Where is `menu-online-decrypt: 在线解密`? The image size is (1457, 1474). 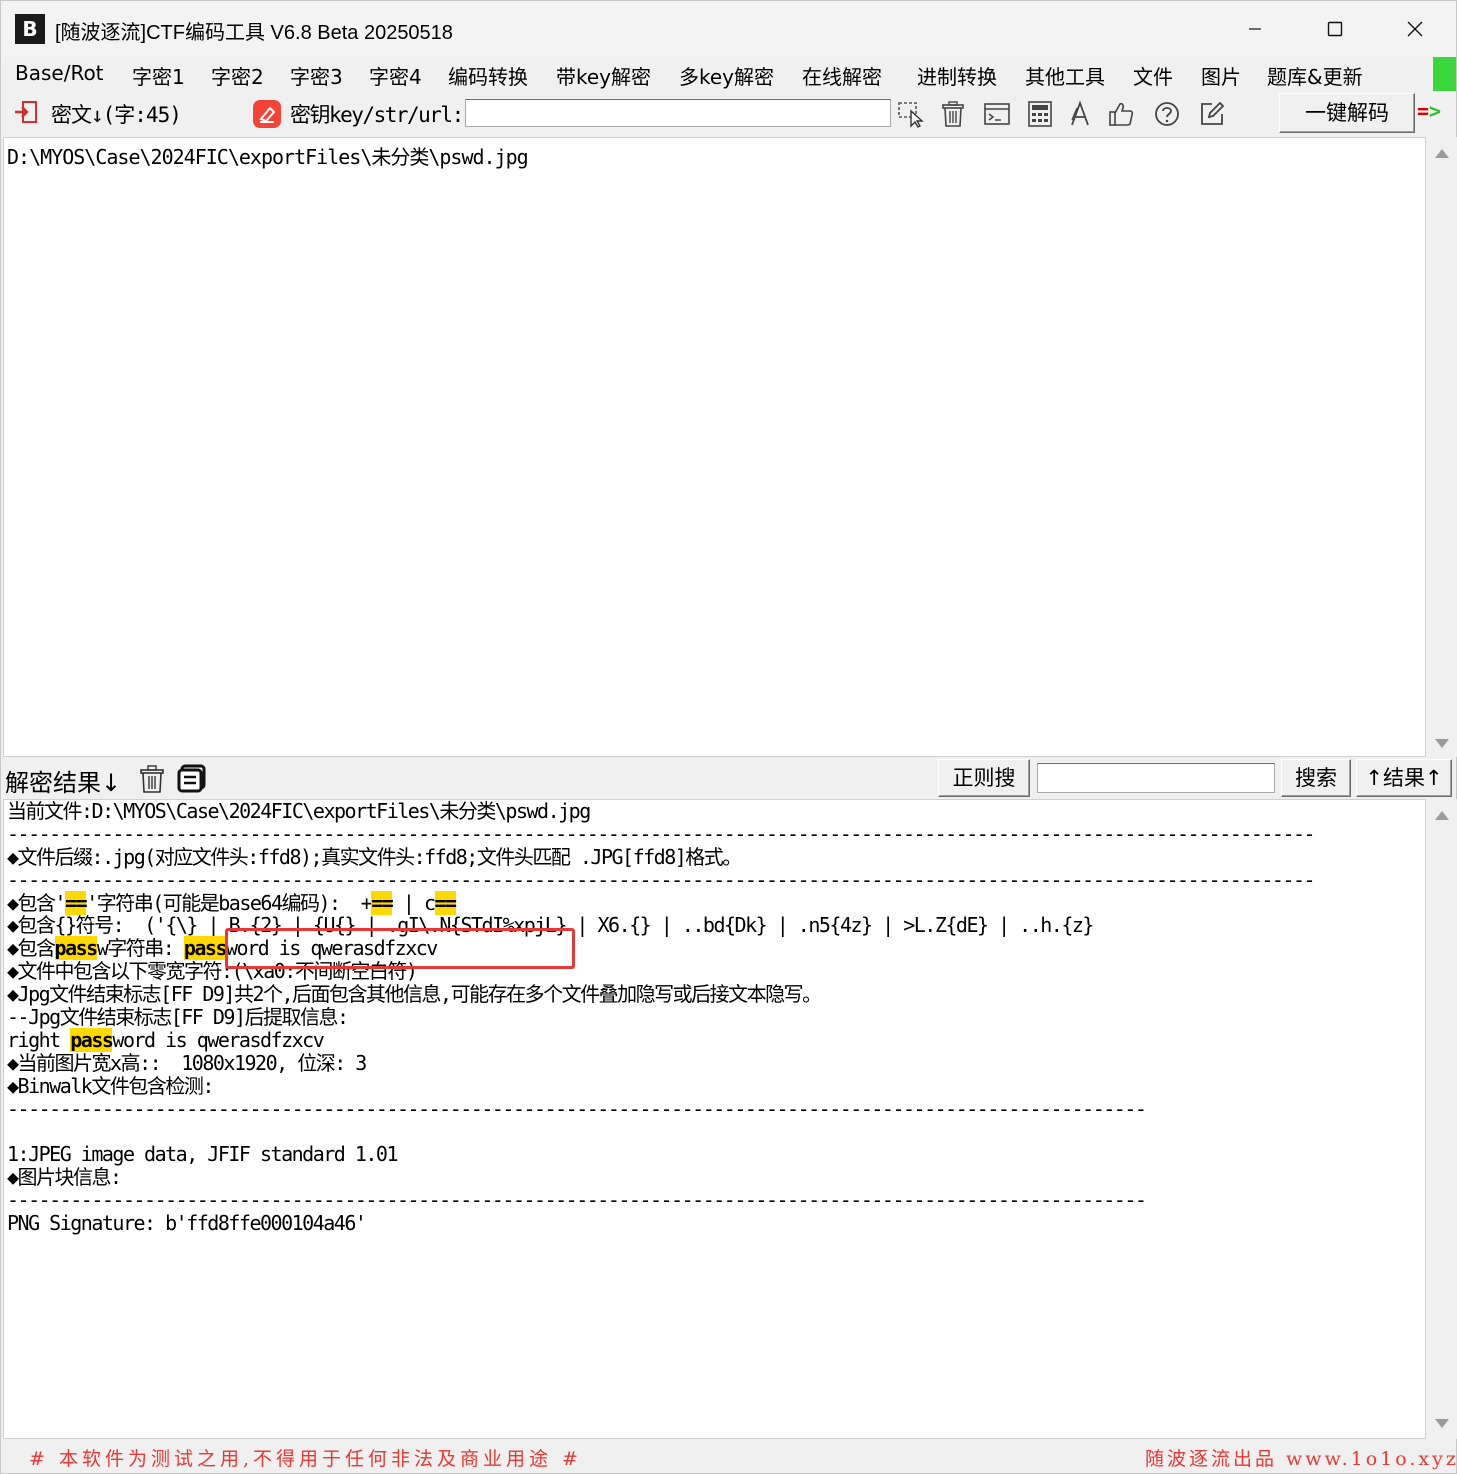 menu-online-decrypt: 在线解密 is located at coordinates (842, 75).